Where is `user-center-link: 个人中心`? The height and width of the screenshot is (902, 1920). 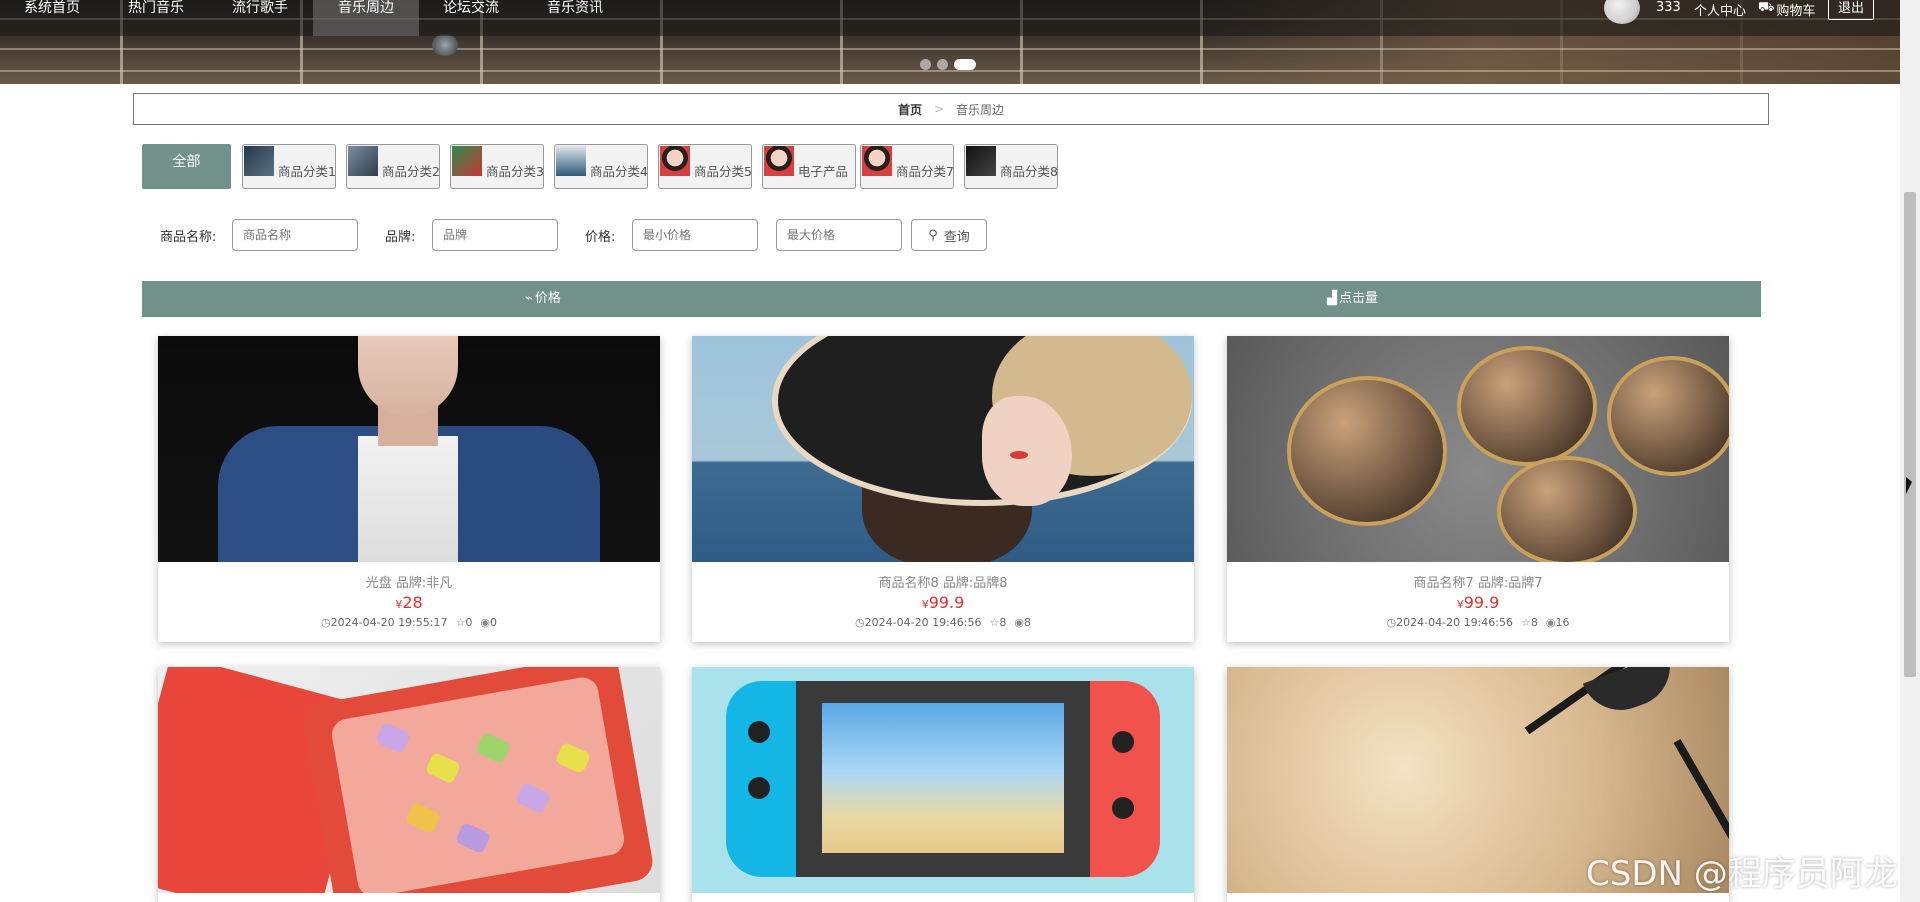
user-center-link: 个人中心 is located at coordinates (1720, 9).